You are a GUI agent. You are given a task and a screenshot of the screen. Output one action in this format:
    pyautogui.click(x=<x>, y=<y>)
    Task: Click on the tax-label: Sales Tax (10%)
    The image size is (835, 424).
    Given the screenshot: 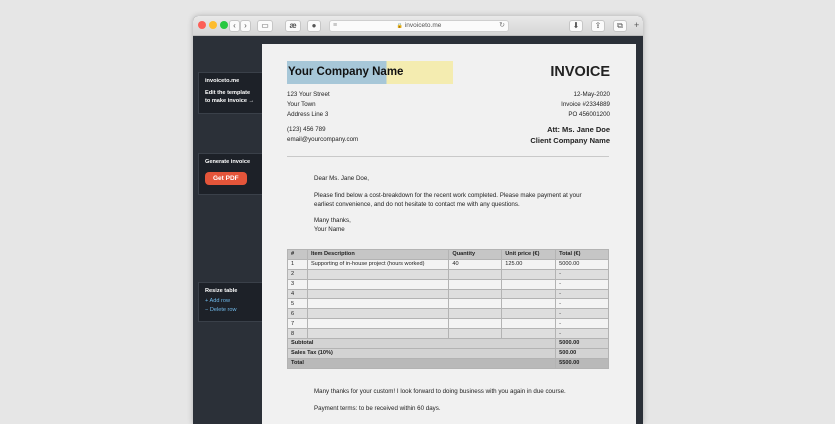 What is the action you would take?
    pyautogui.click(x=421, y=353)
    